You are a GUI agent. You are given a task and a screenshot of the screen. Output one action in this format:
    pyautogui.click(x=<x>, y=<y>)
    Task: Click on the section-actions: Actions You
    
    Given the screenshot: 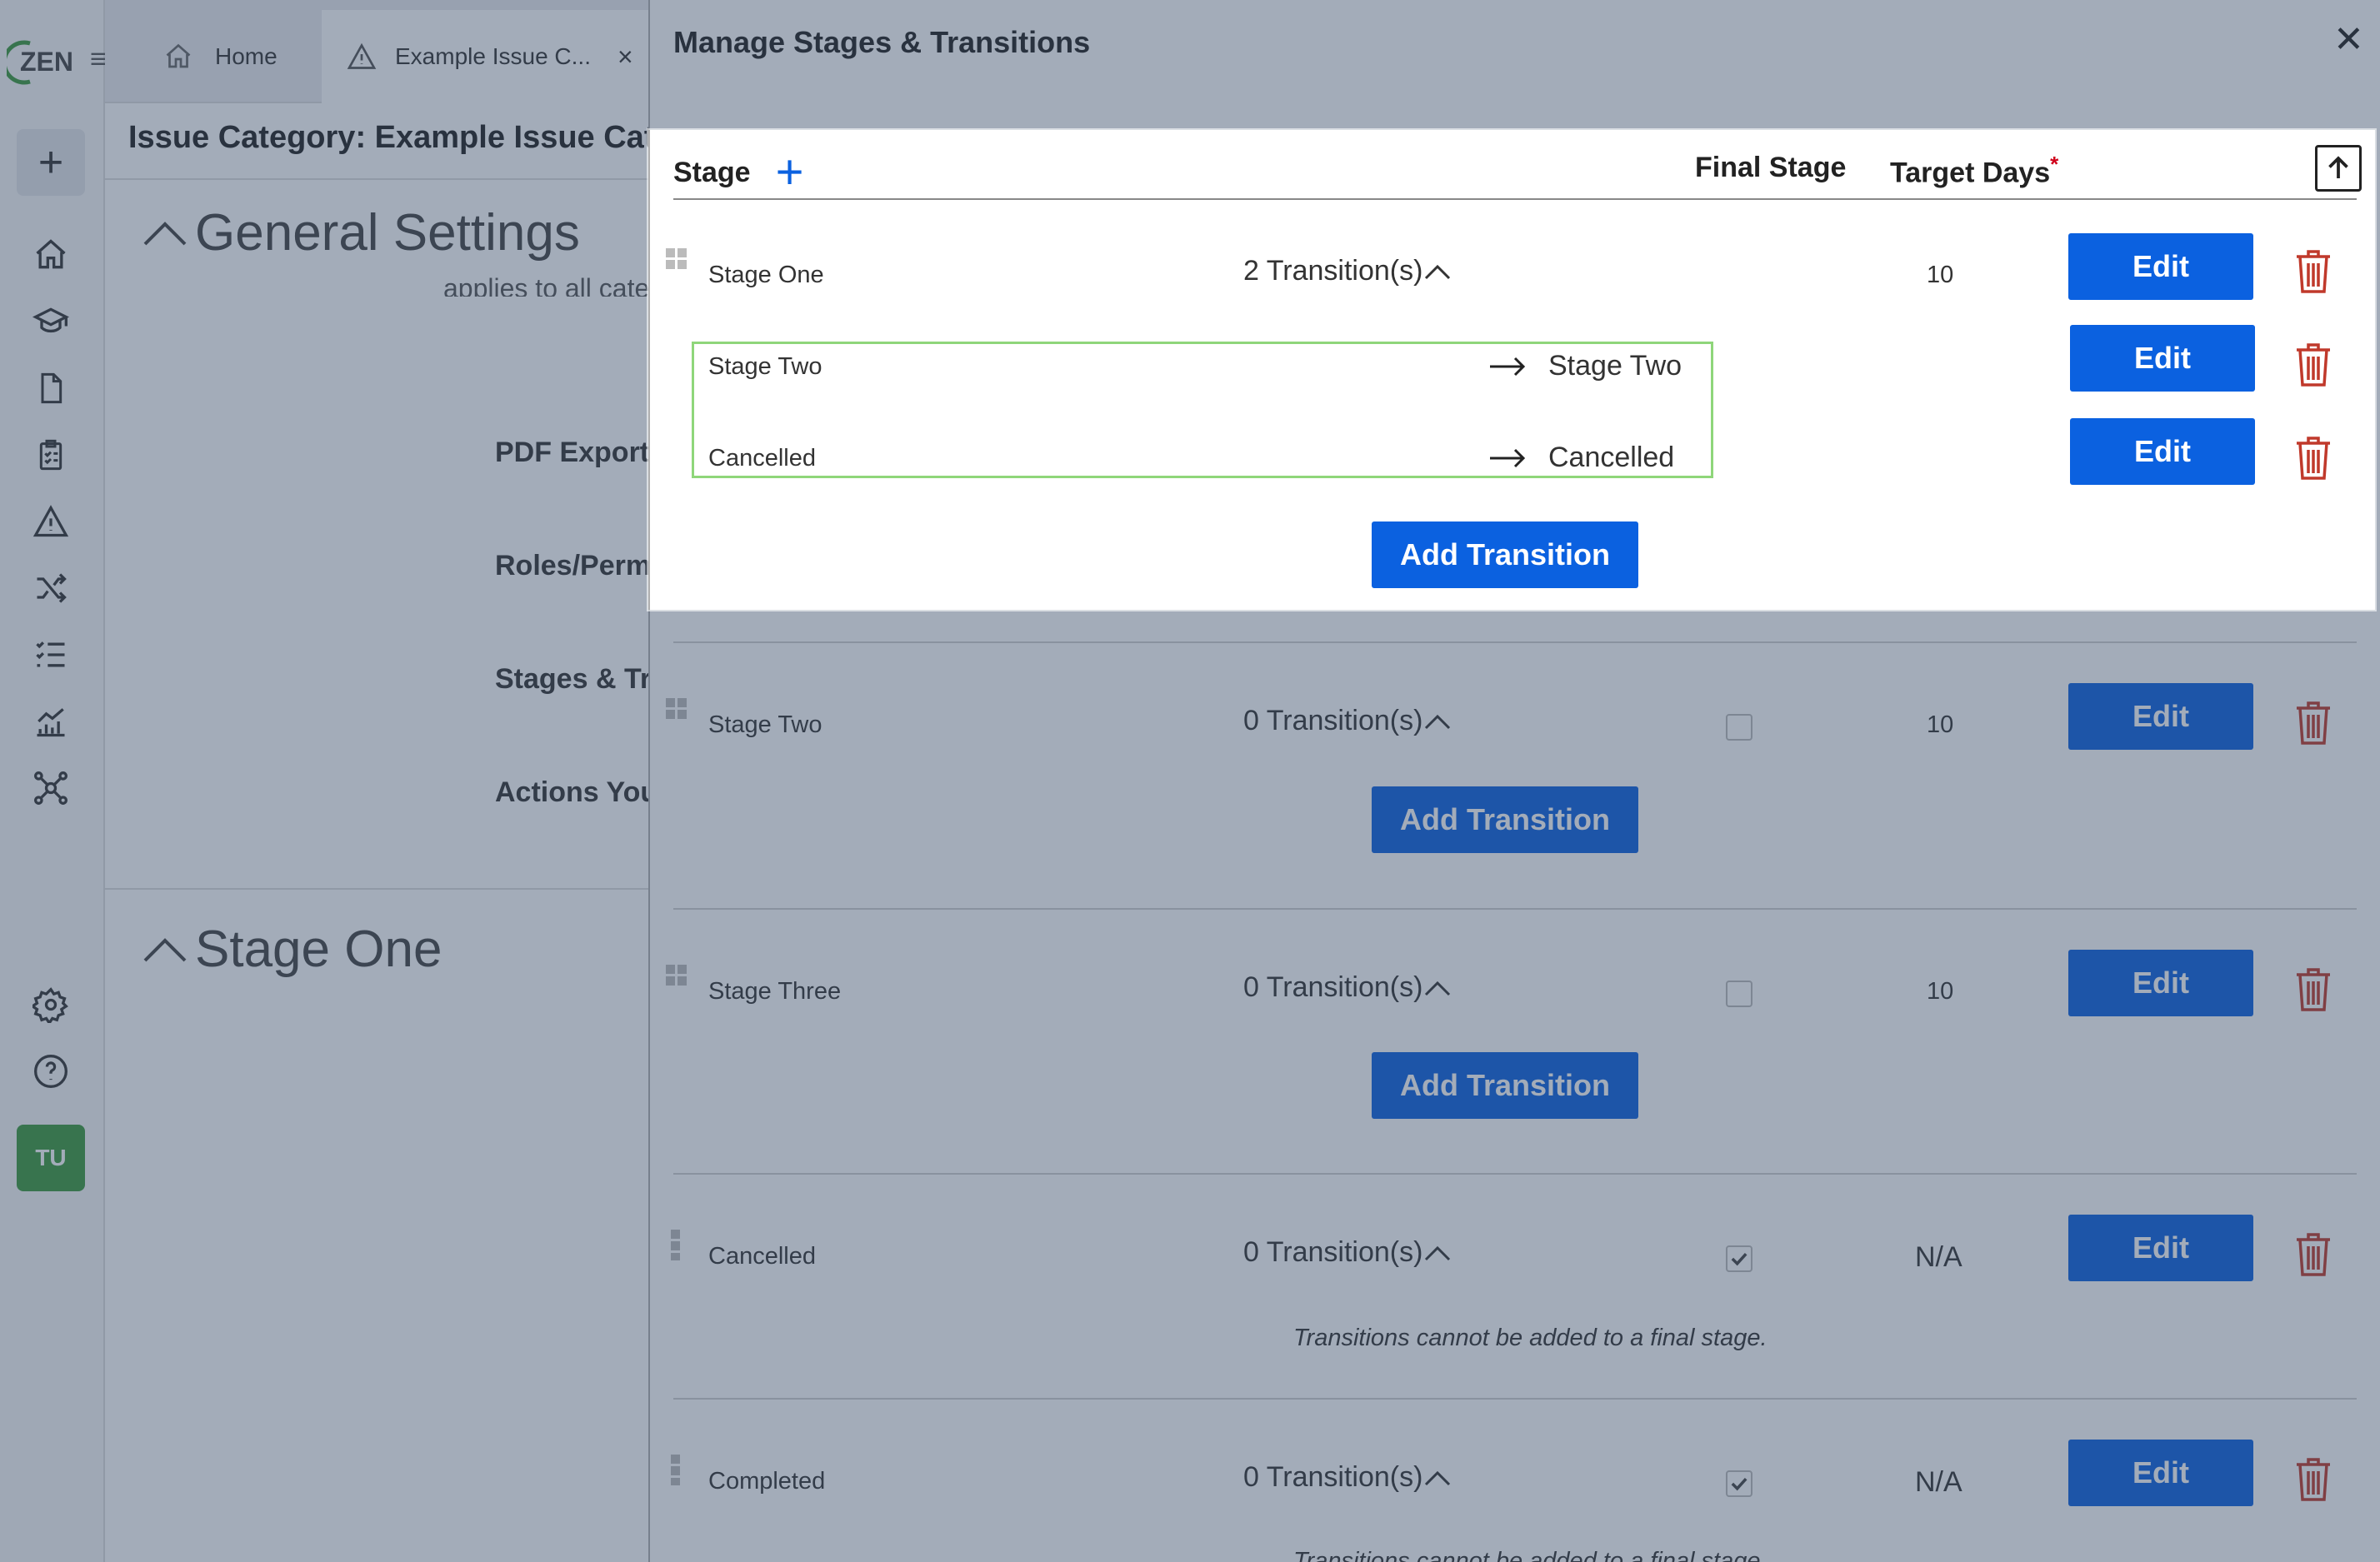 What is the action you would take?
    pyautogui.click(x=576, y=792)
    